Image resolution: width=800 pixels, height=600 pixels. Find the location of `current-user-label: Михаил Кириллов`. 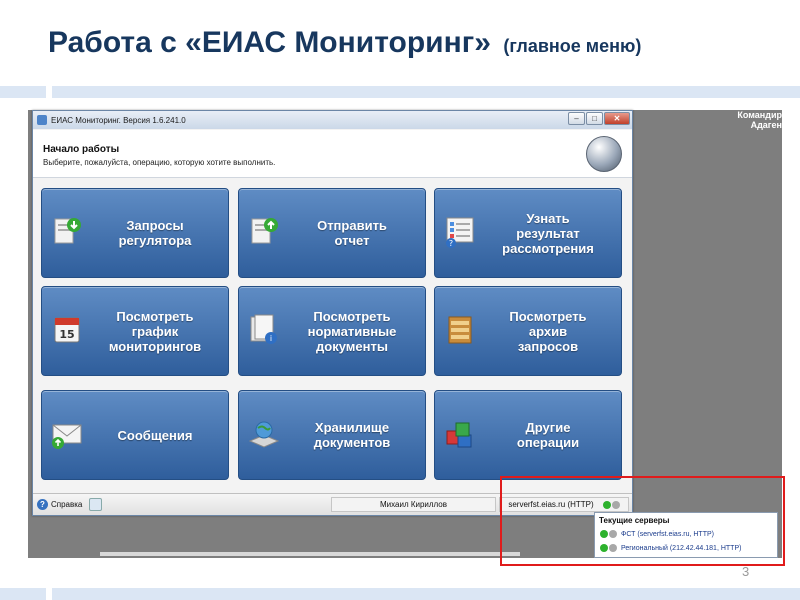

current-user-label: Михаил Кириллов is located at coordinates (413, 504).